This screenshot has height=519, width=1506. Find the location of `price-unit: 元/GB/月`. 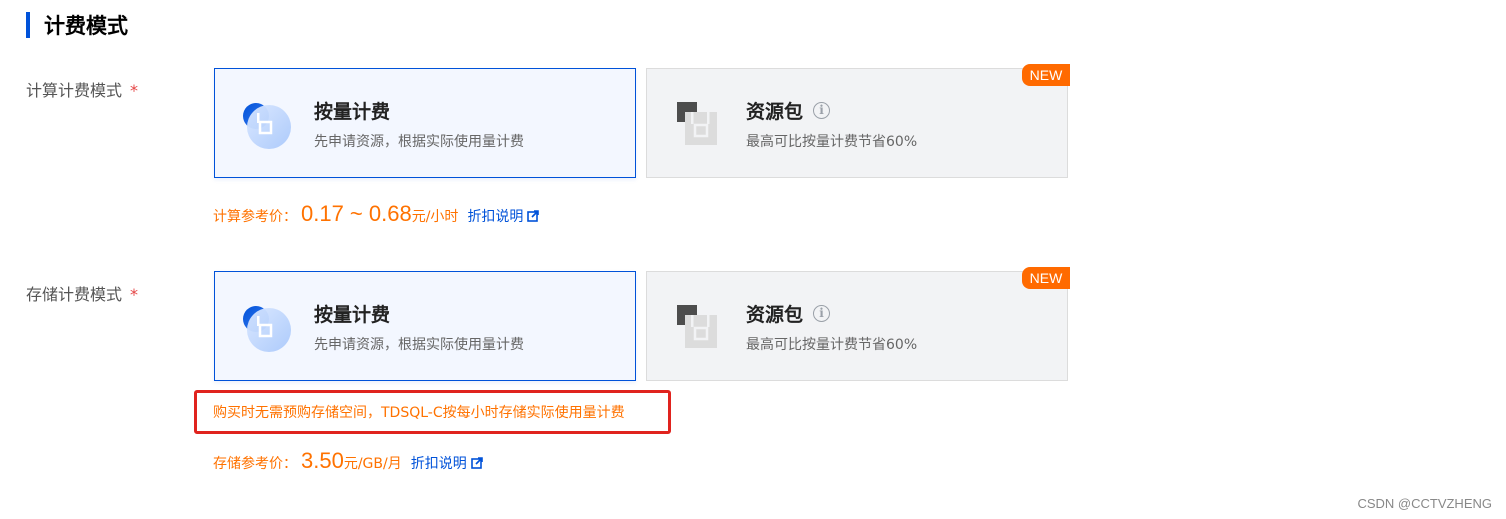

price-unit: 元/GB/月 is located at coordinates (372, 464).